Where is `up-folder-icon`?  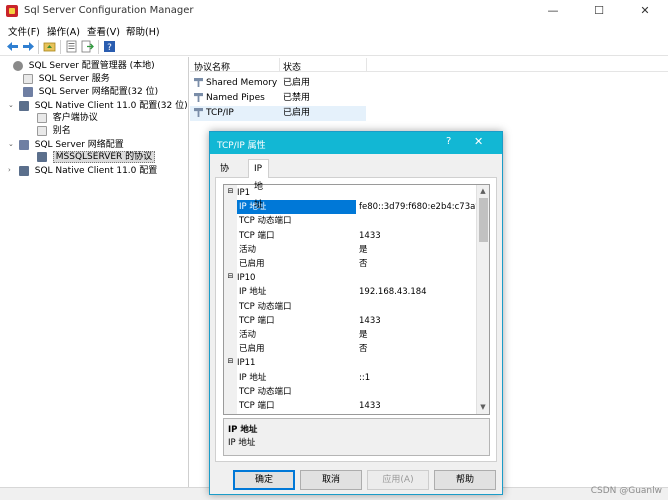 up-folder-icon is located at coordinates (49, 46).